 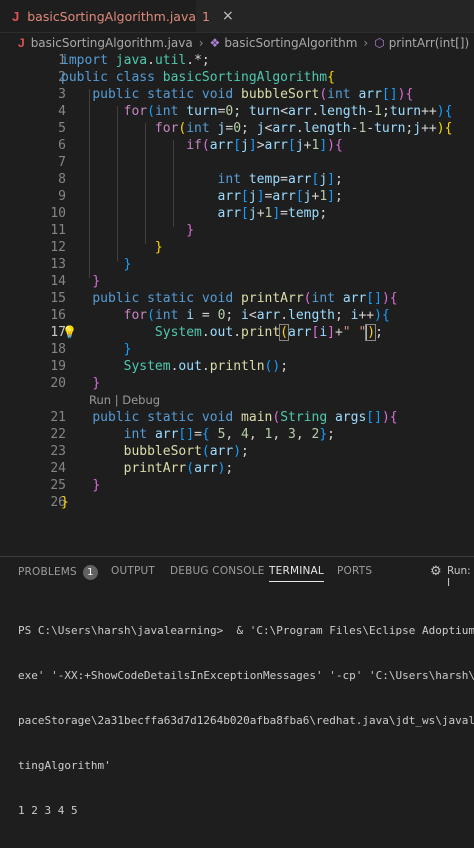 I want to click on code-line: 19 System.out.println();, so click(x=169, y=366).